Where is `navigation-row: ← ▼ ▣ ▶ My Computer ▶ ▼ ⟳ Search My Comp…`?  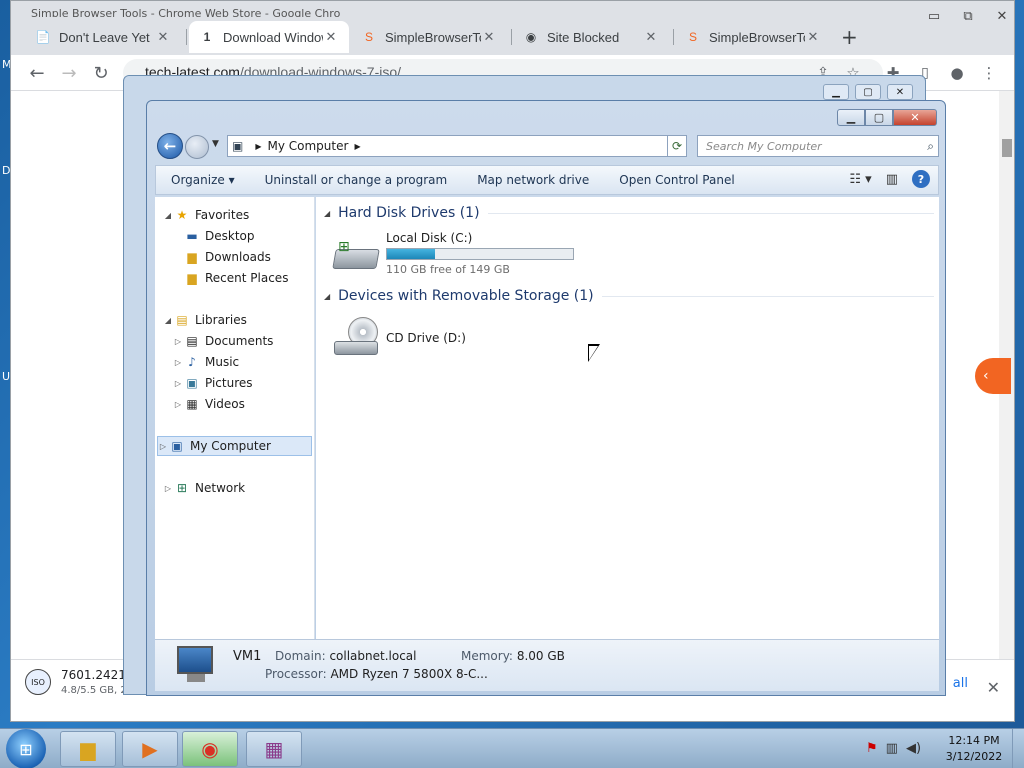 navigation-row: ← ▼ ▣ ▶ My Computer ▶ ▼ ⟳ Search My Comp… is located at coordinates (547, 146).